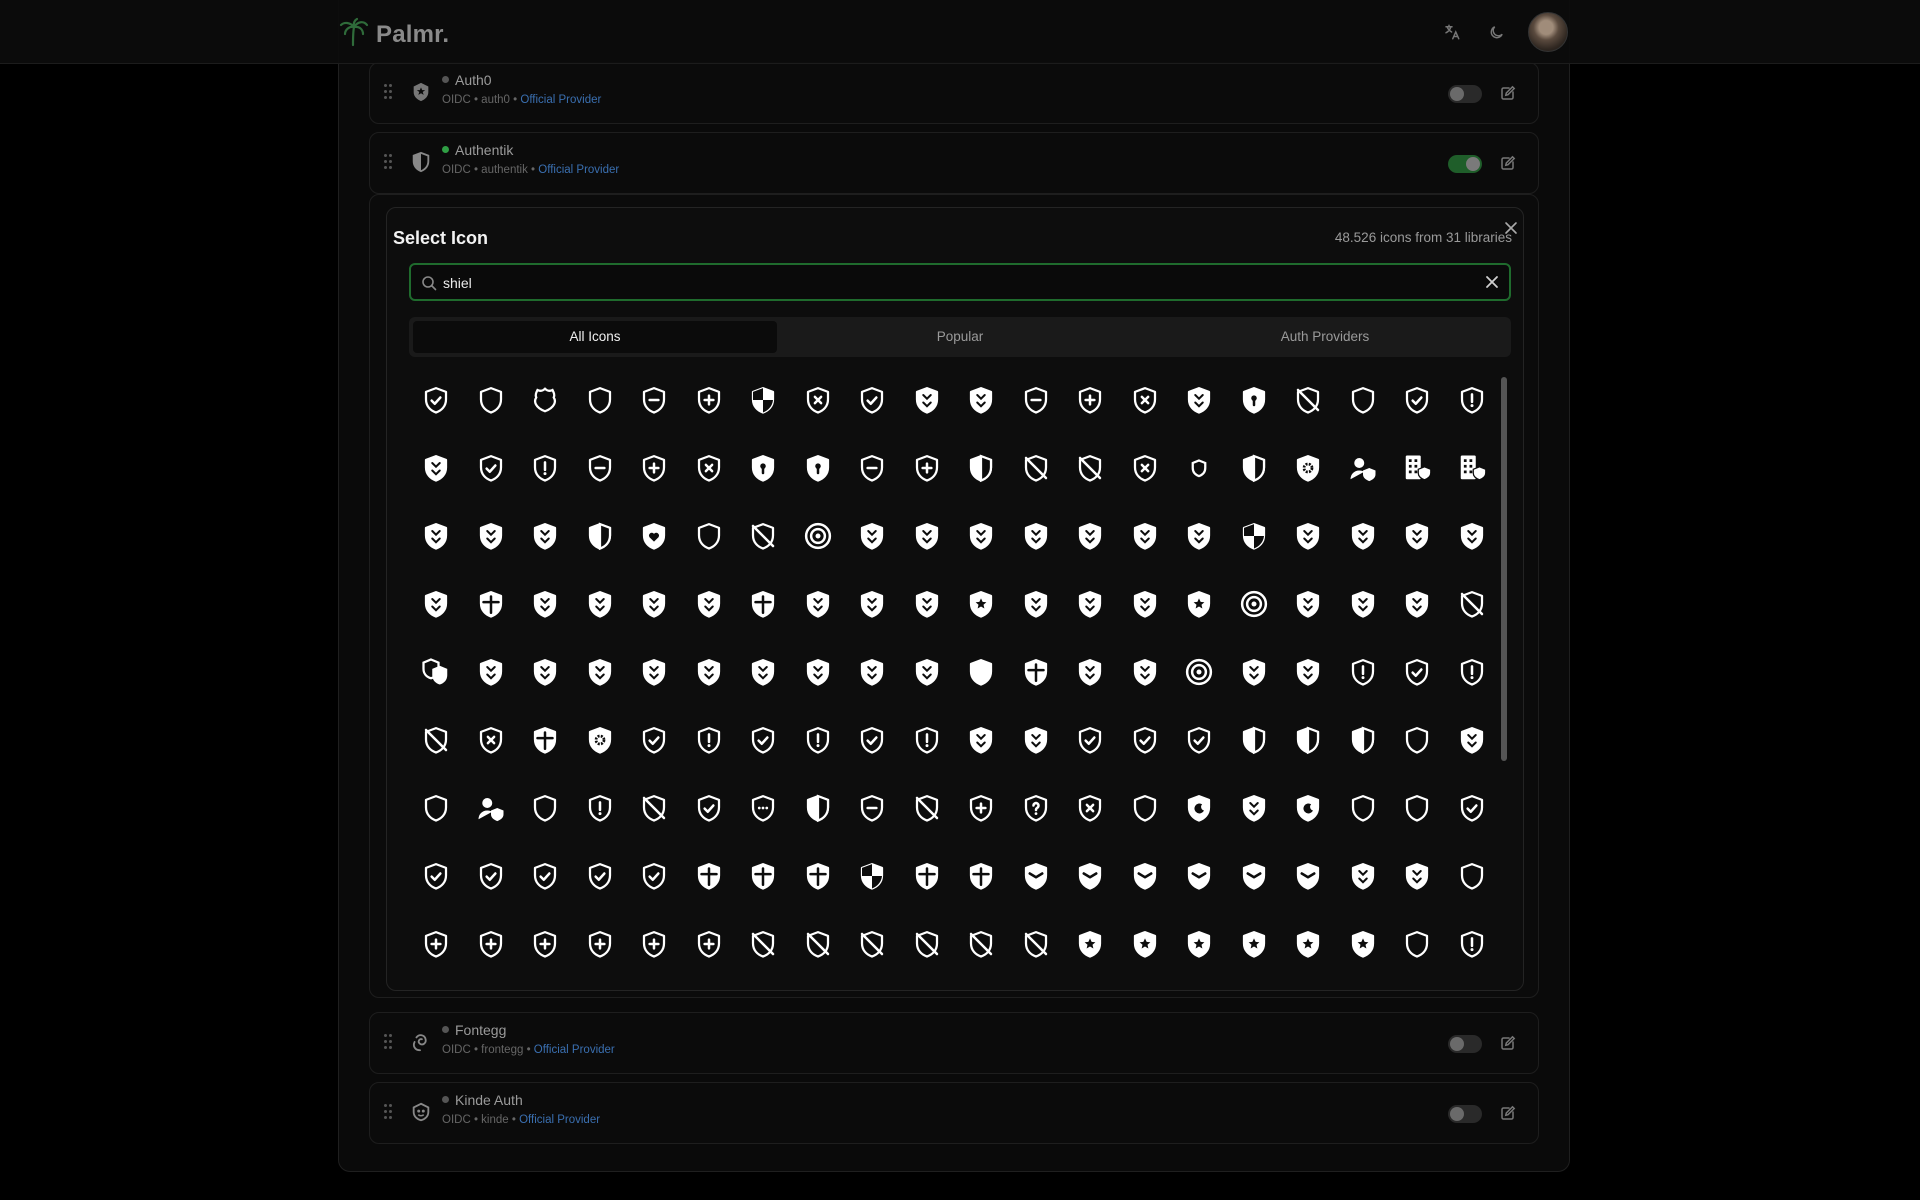 The width and height of the screenshot is (1920, 1200). I want to click on clear-search-icon, so click(1492, 282).